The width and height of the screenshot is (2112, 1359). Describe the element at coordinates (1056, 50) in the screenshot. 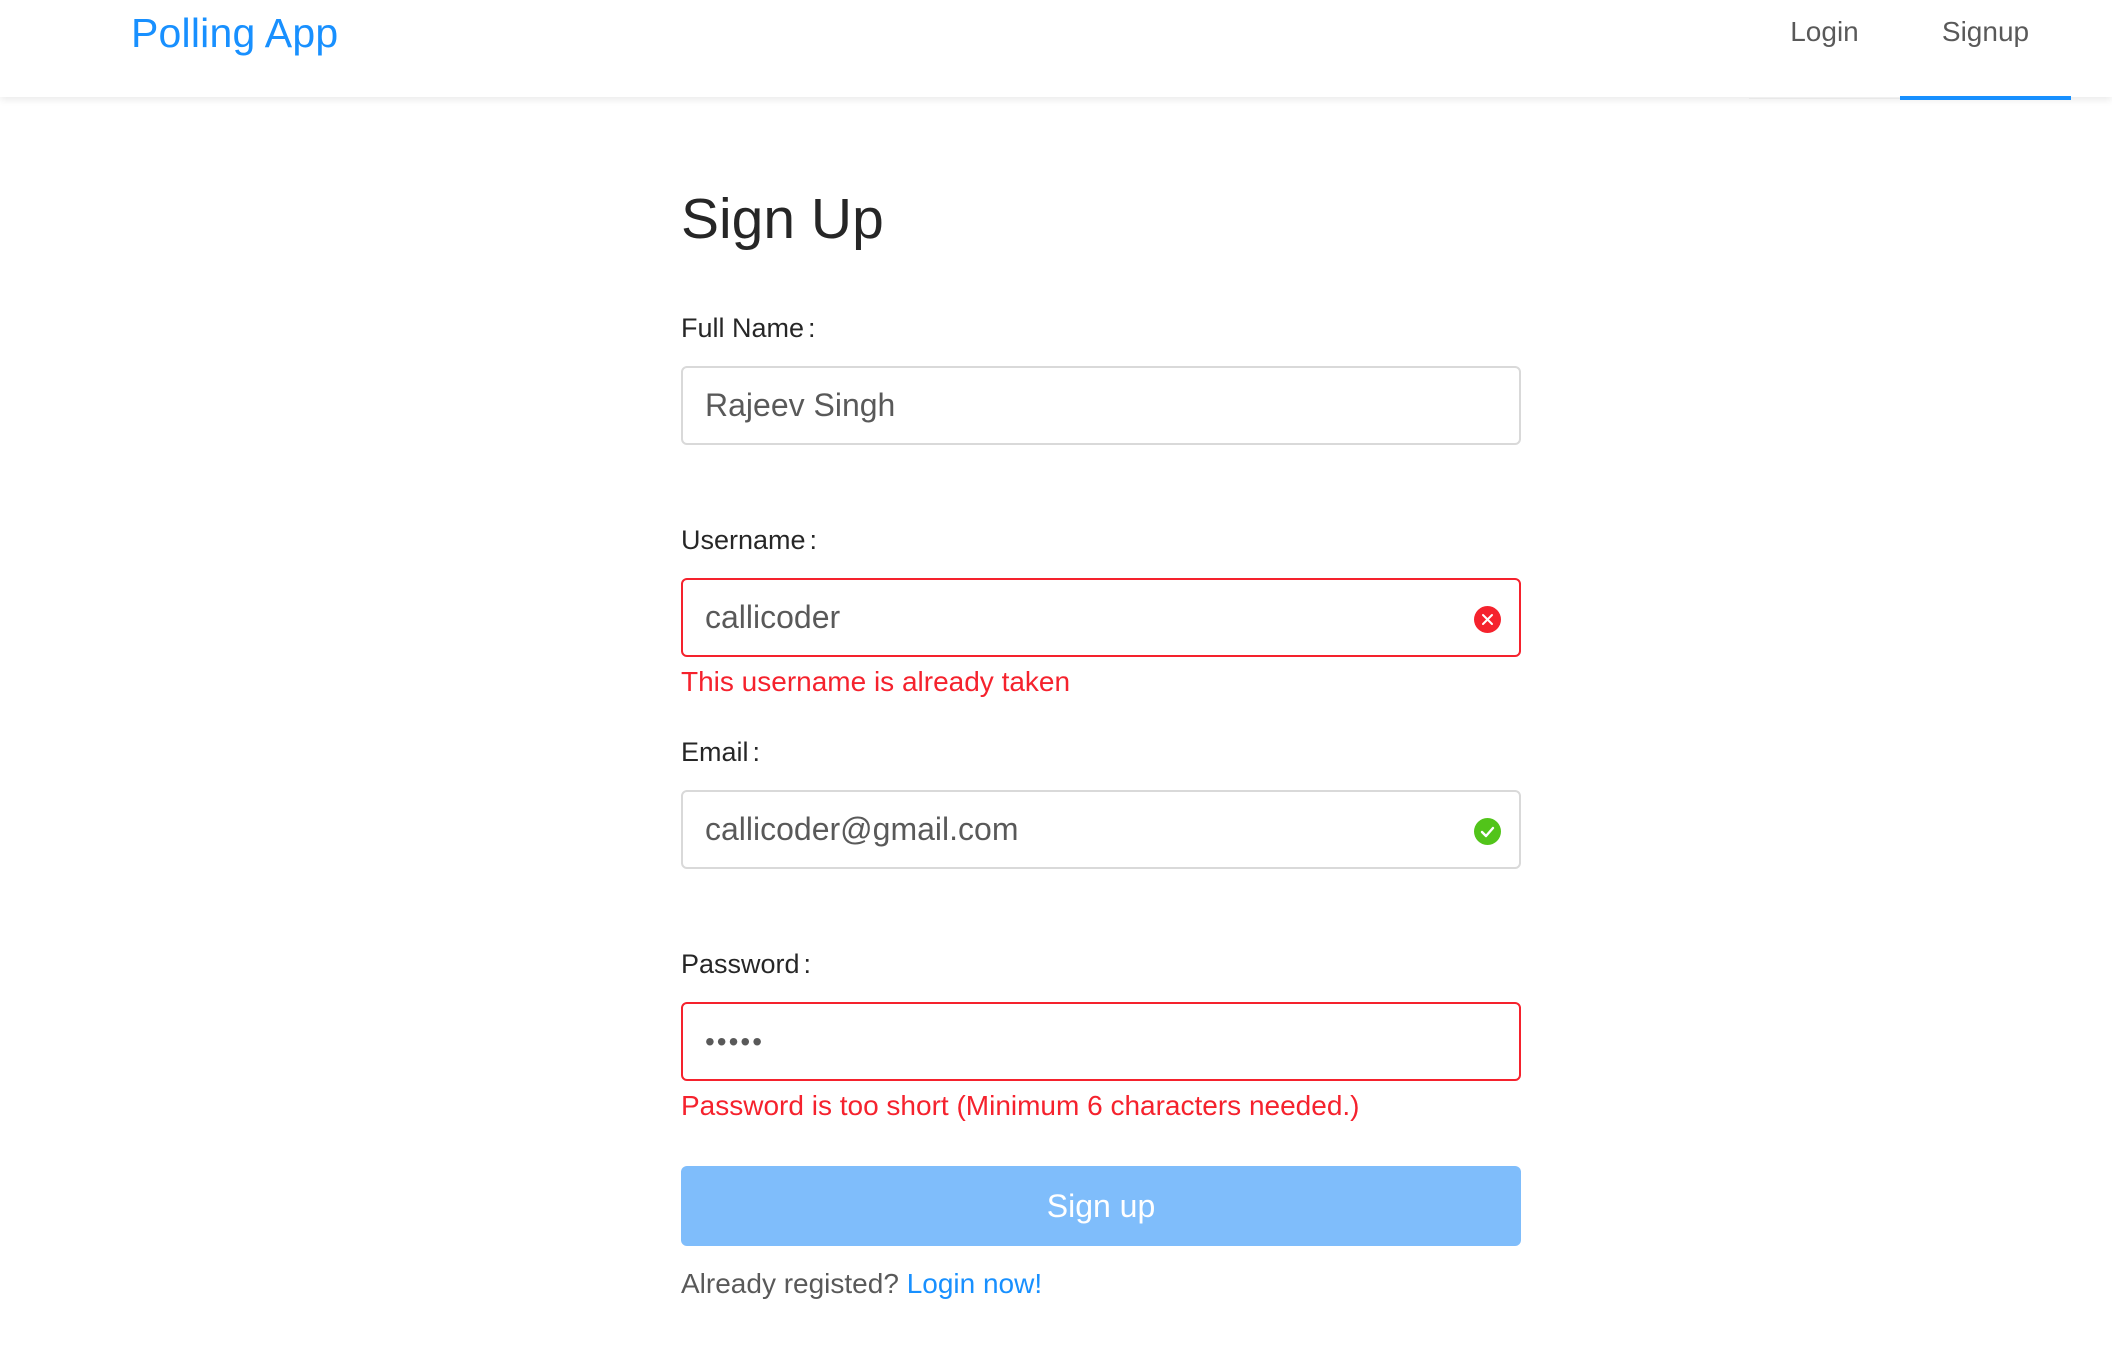

I see `top-header: Polling App Login Signup` at that location.